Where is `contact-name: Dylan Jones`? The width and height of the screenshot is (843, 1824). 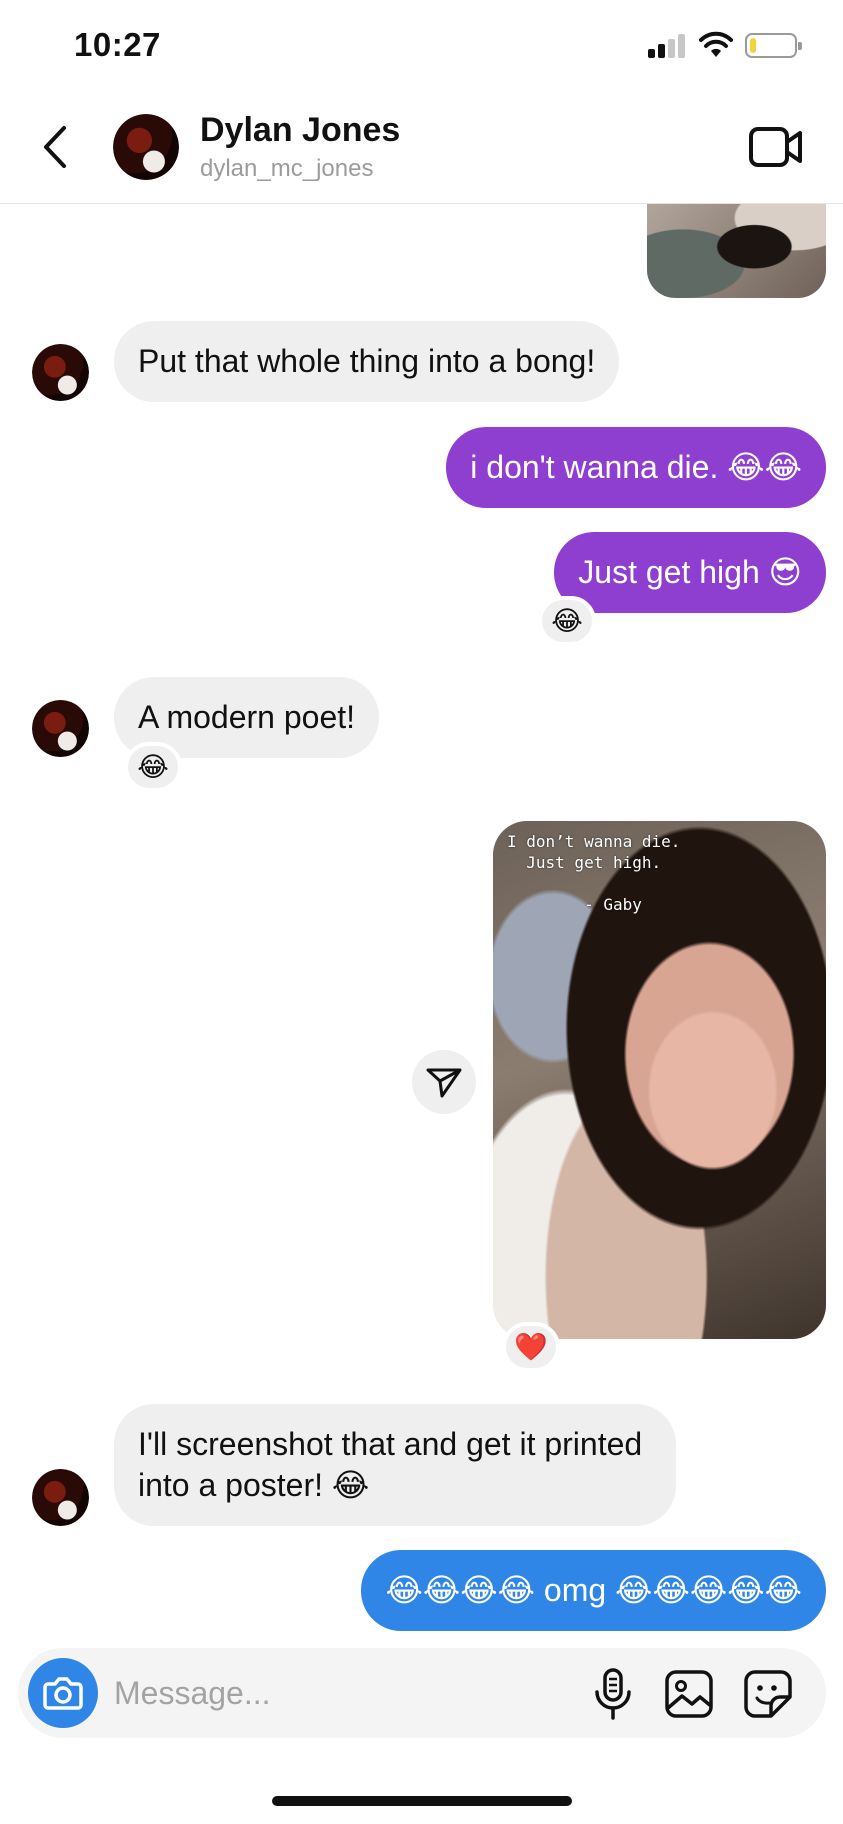
contact-name: Dylan Jones is located at coordinates (300, 130).